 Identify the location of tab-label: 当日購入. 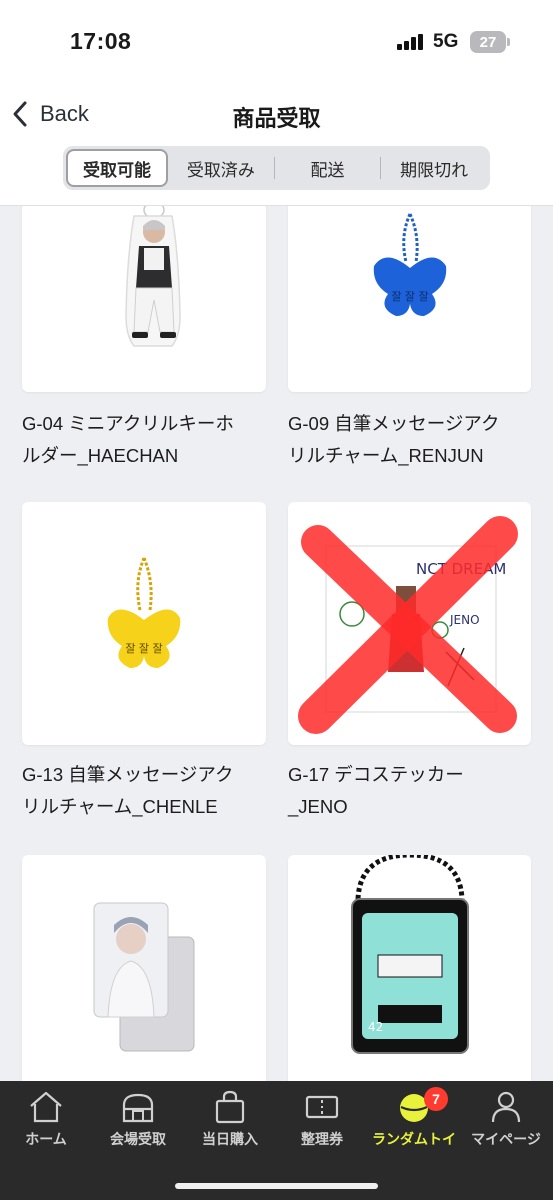
(230, 1139).